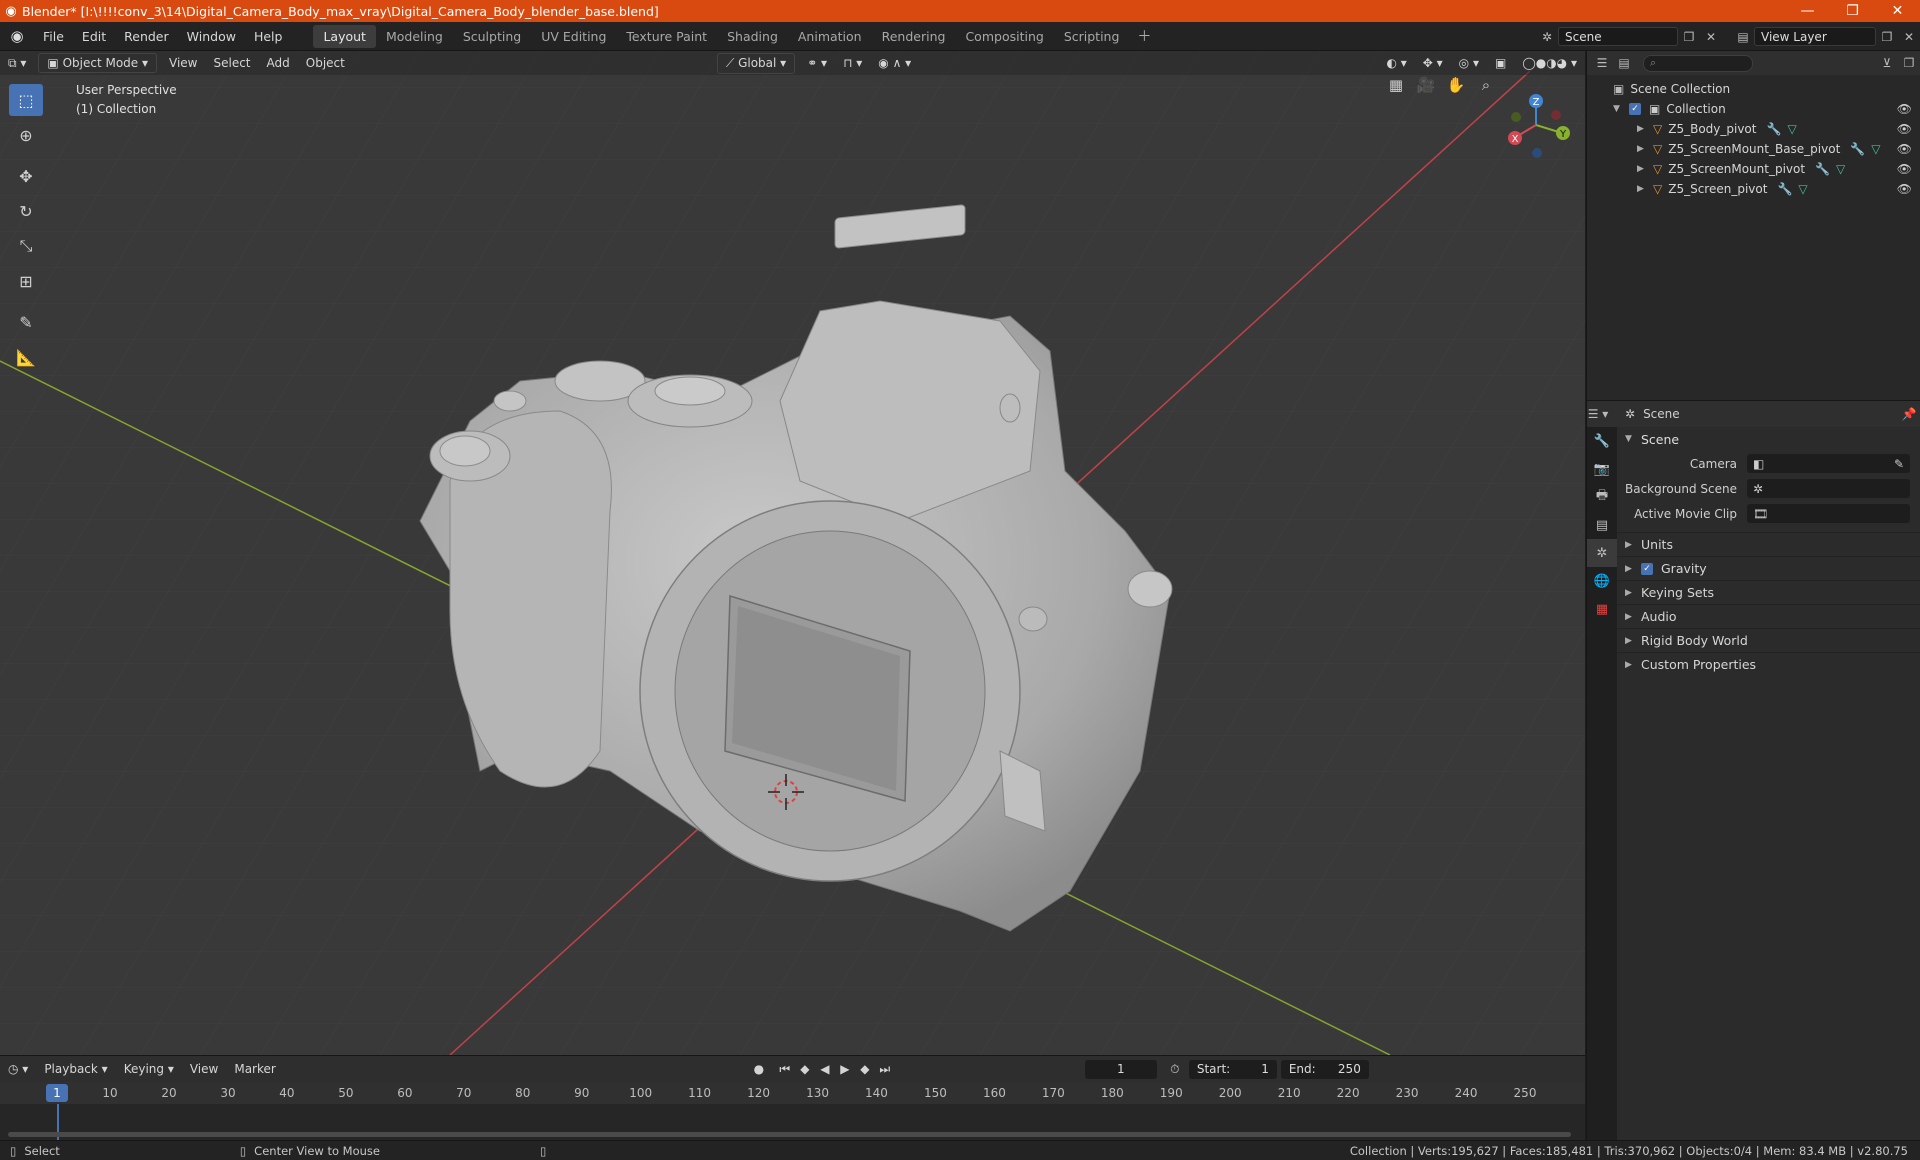 This screenshot has height=1160, width=1920. What do you see at coordinates (817, 63) in the screenshot?
I see `pivot-point-icon: ⚭ ▾` at bounding box center [817, 63].